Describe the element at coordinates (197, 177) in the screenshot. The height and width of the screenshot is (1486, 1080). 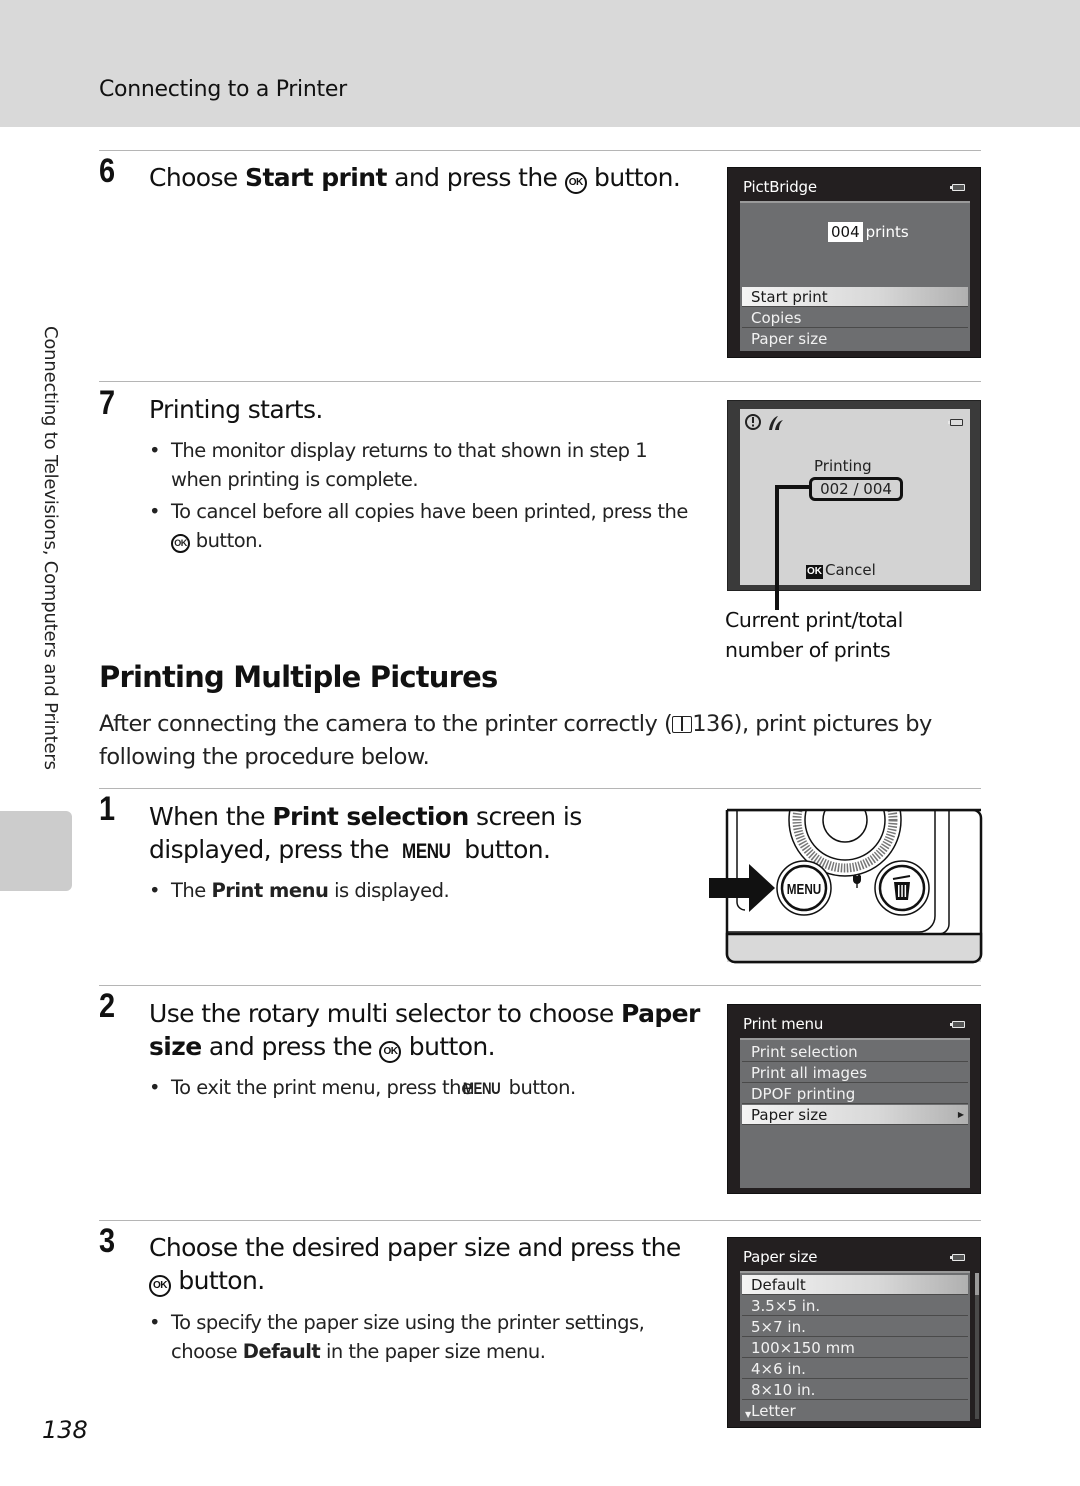
I see `text: Choose` at that location.